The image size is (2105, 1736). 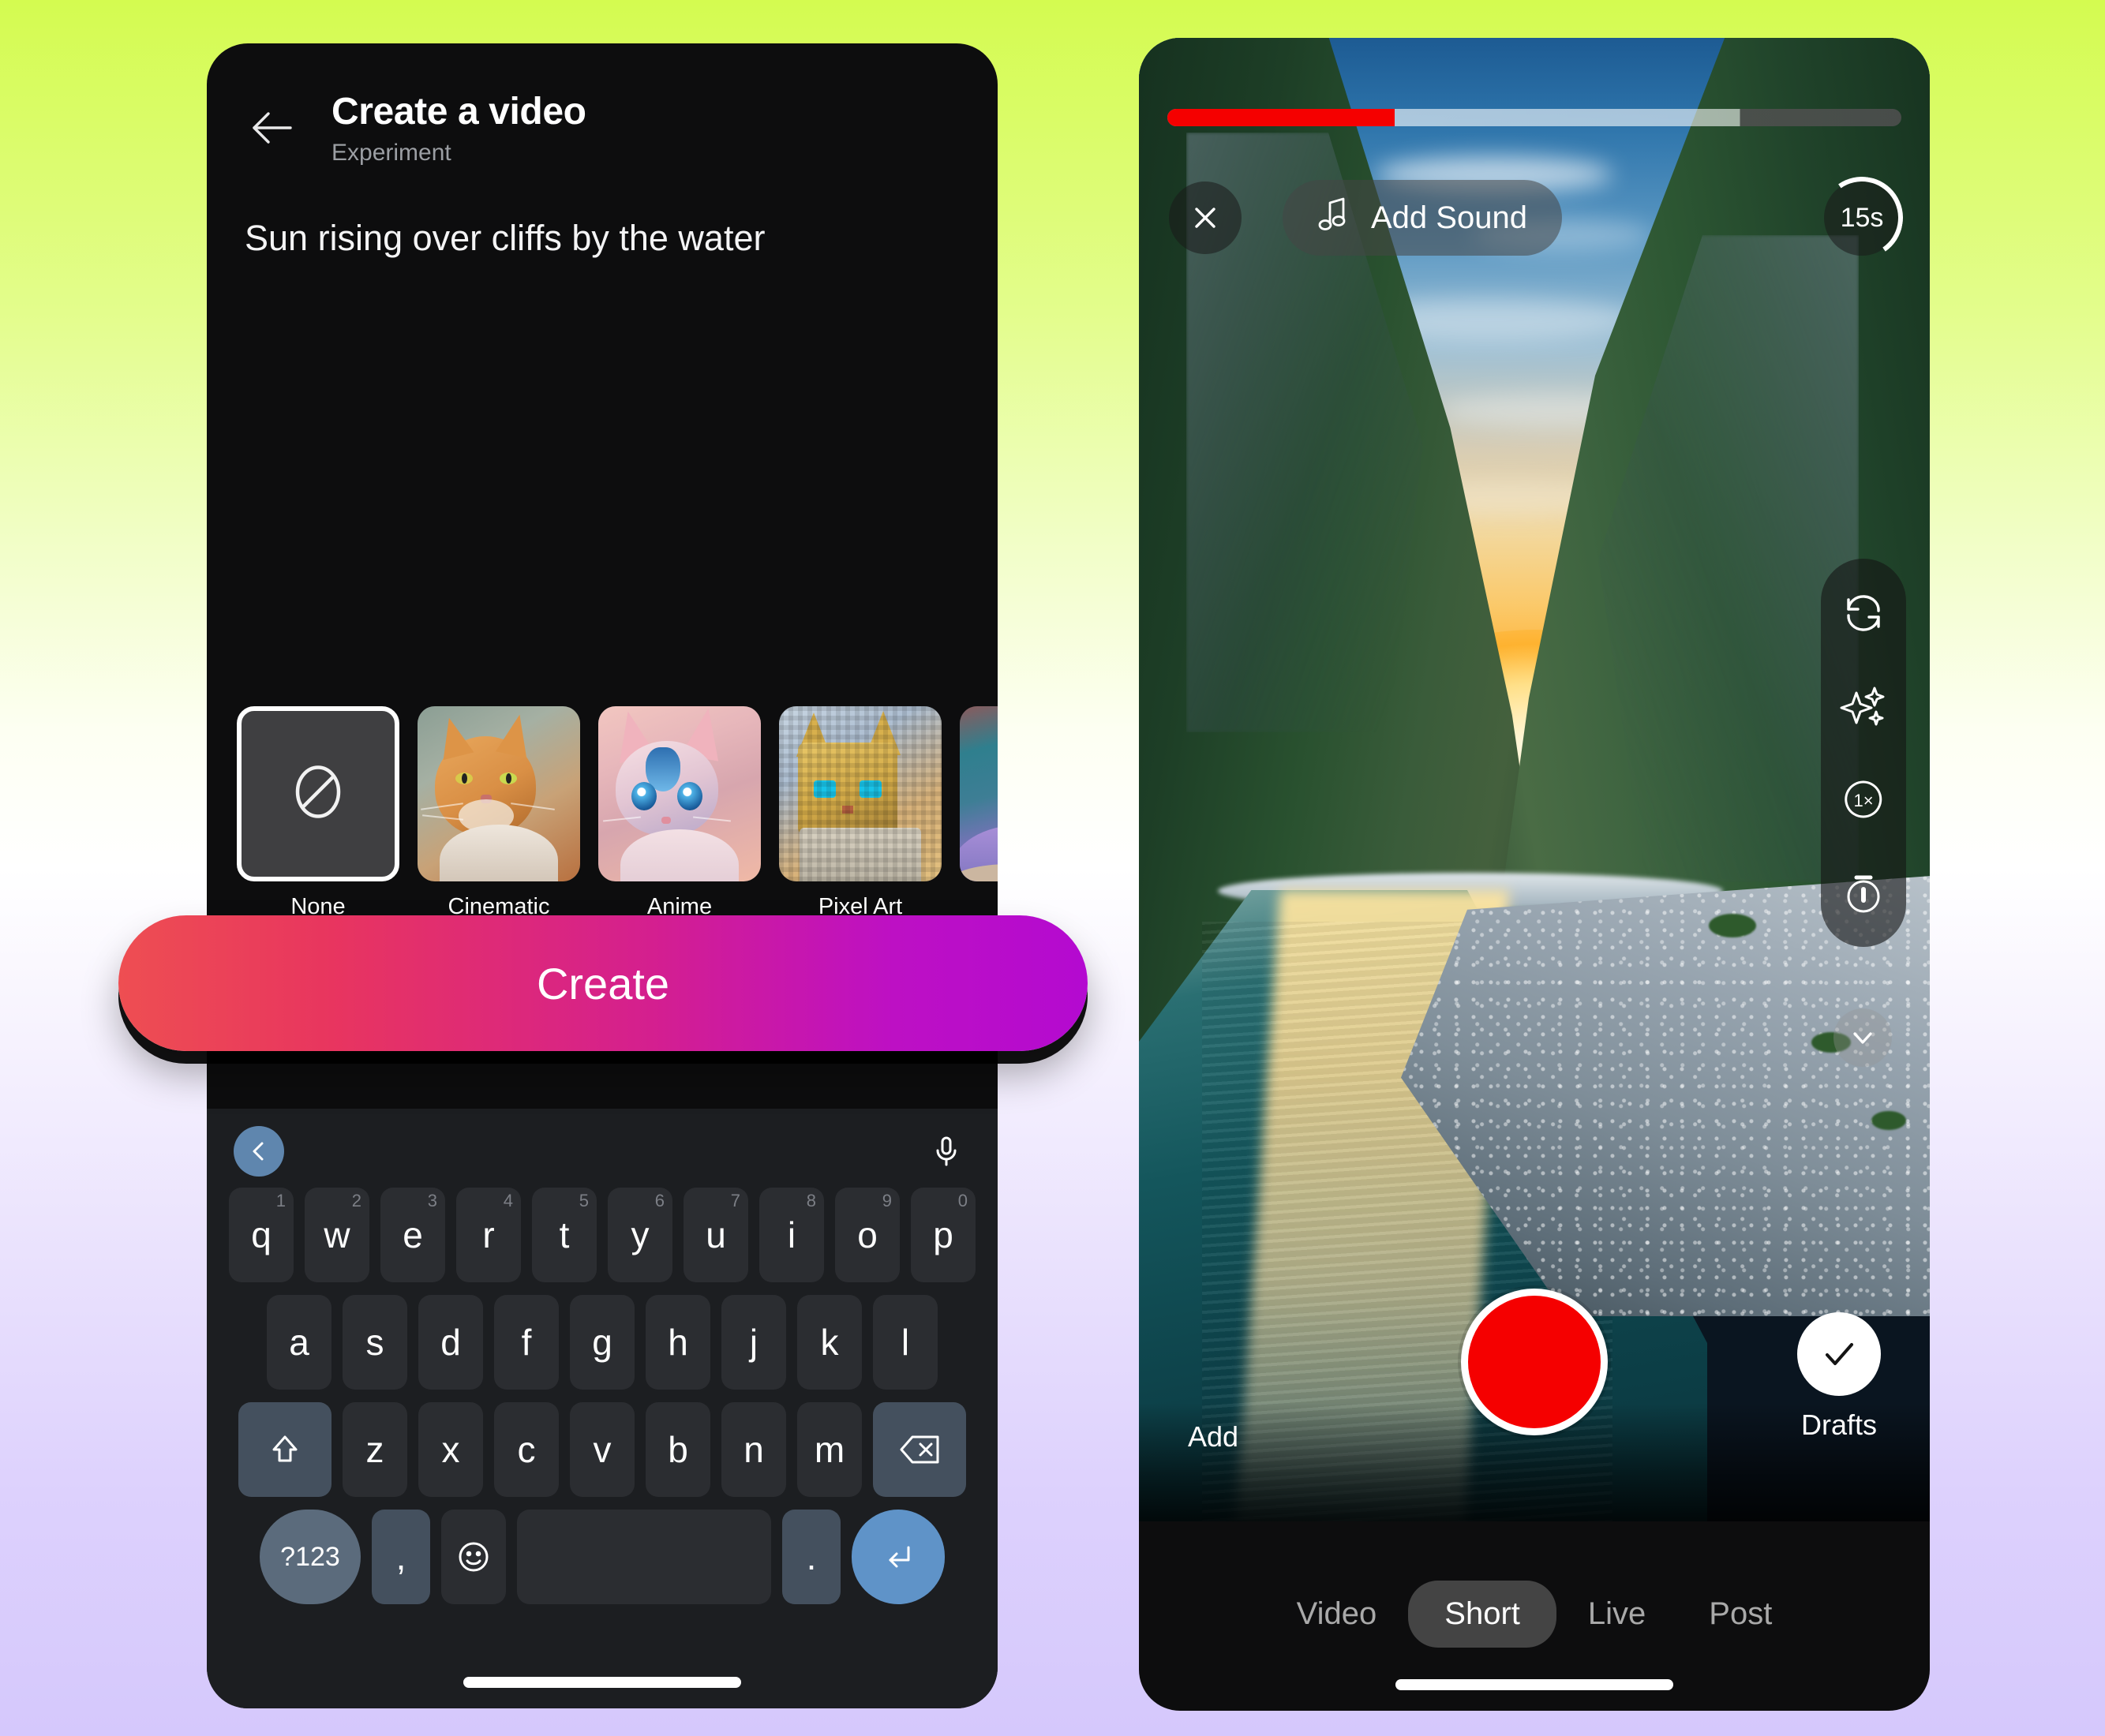 I want to click on page-title: Create a video, so click(x=458, y=112).